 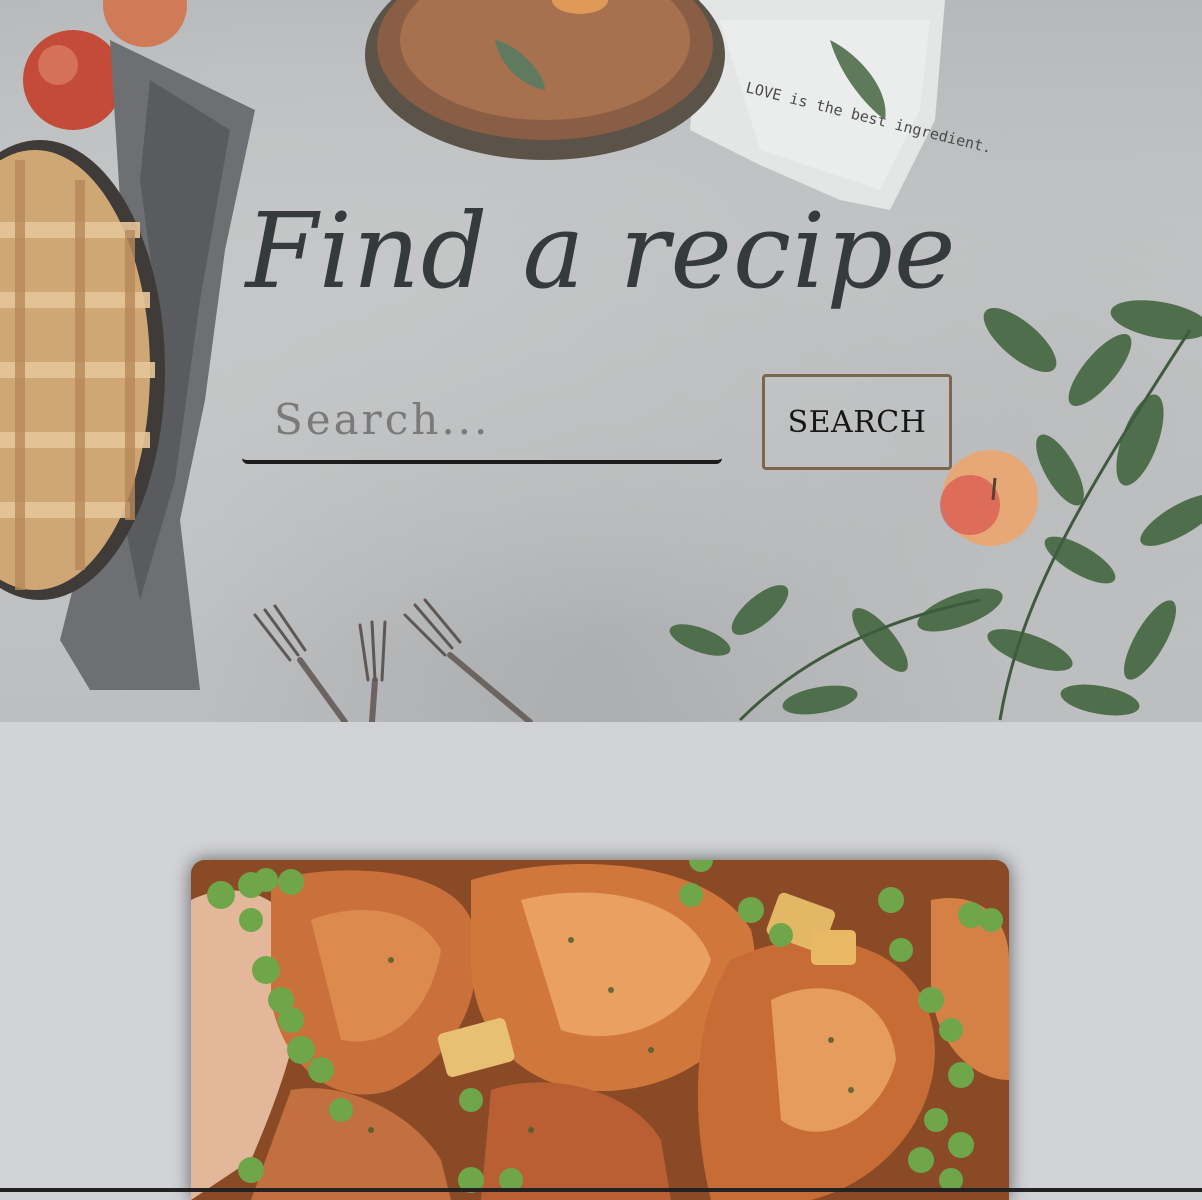 What do you see at coordinates (601, 251) in the screenshot?
I see `page-title: Find a recipe` at bounding box center [601, 251].